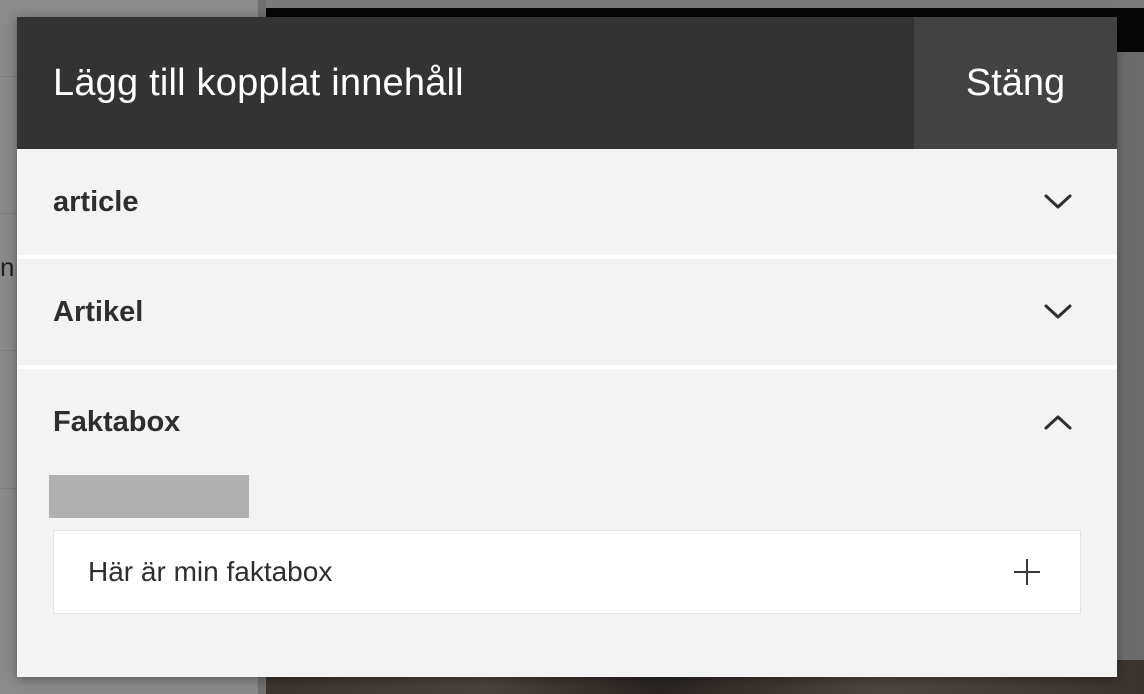 This screenshot has height=694, width=1144. What do you see at coordinates (7, 267) in the screenshot?
I see `background-partial-text: n` at bounding box center [7, 267].